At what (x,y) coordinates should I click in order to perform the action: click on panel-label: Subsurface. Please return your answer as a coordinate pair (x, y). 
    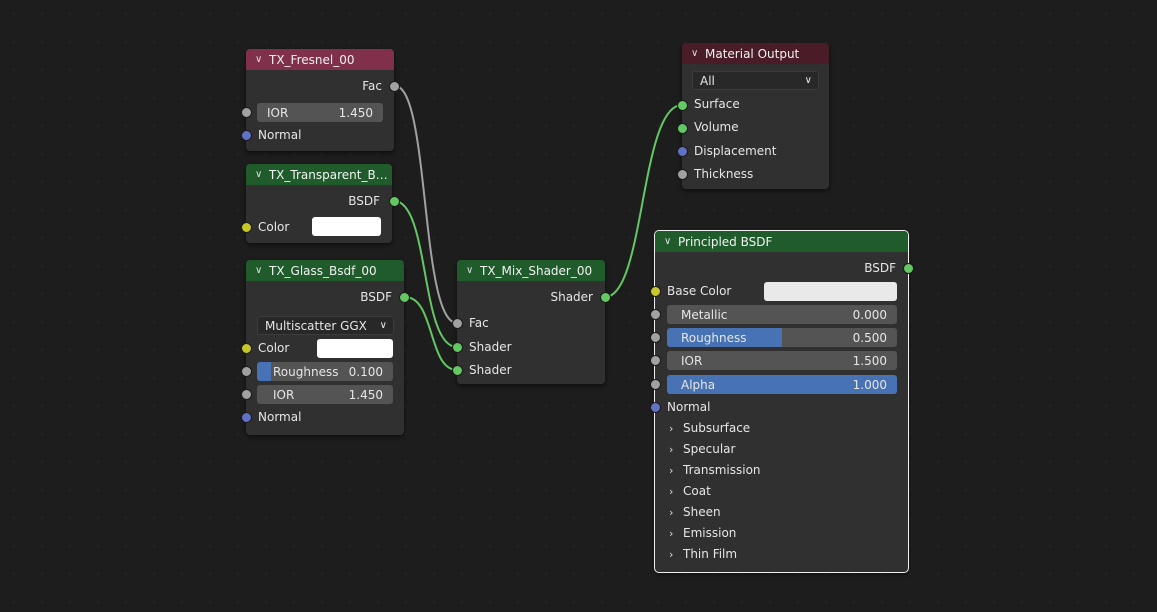
    Looking at the image, I should click on (717, 428).